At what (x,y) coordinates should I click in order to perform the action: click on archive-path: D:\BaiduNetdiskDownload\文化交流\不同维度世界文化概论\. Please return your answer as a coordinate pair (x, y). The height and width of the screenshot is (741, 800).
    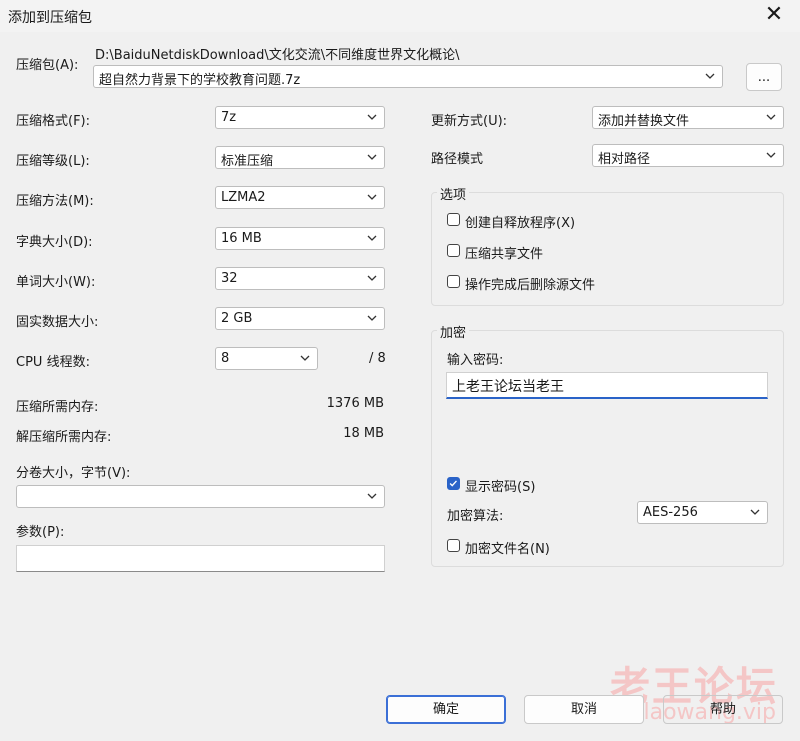
    Looking at the image, I should click on (277, 55).